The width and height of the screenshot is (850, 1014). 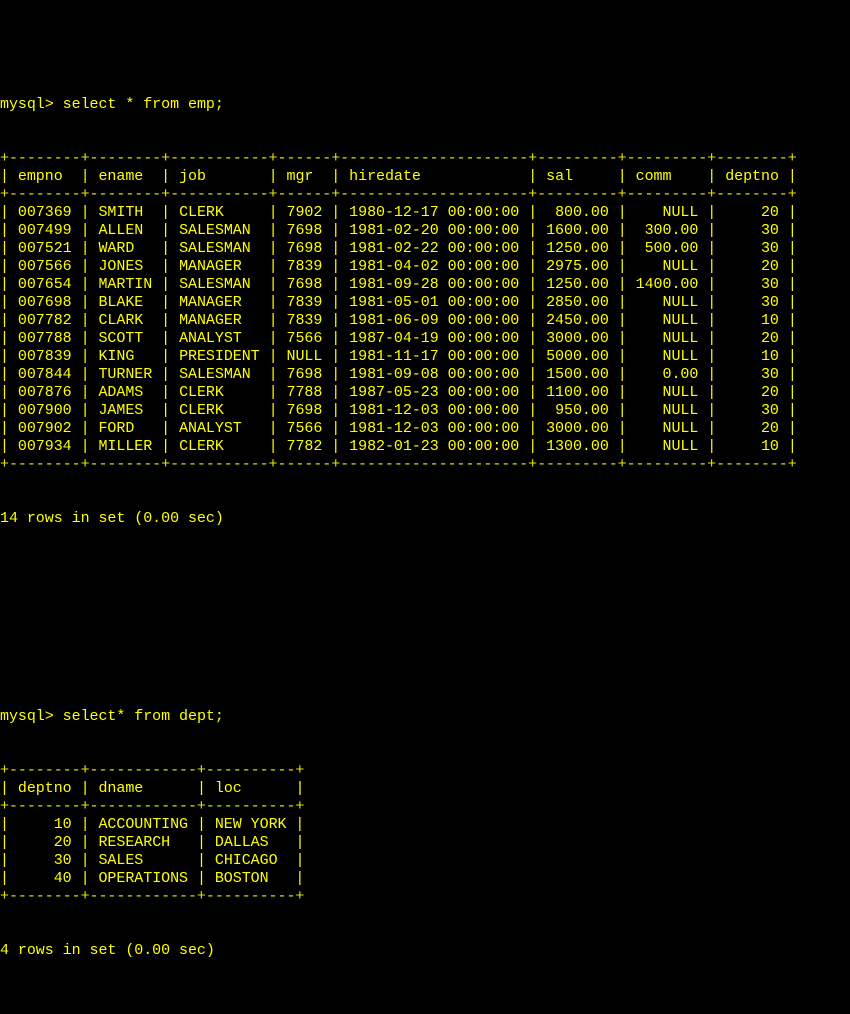 What do you see at coordinates (577, 230) in the screenshot?
I see `cell-sal: 1600.00` at bounding box center [577, 230].